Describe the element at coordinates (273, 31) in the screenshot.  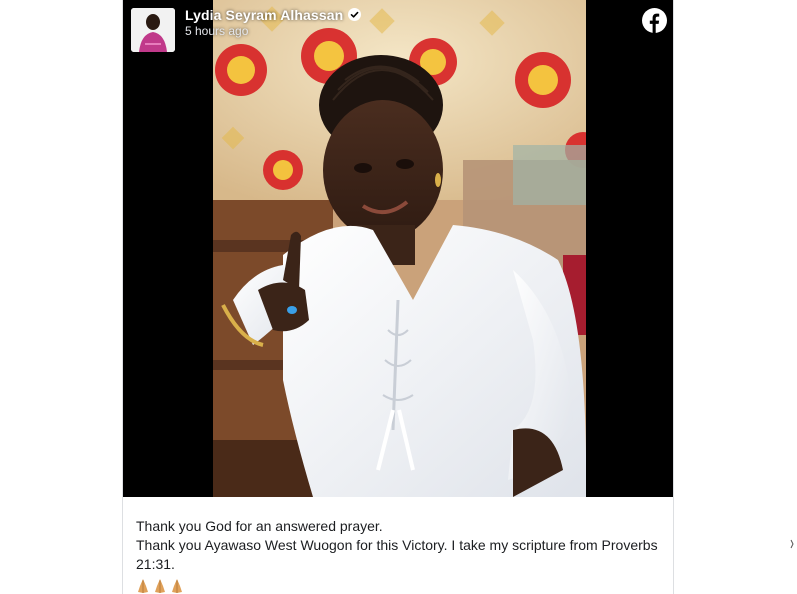
I see `post-timestamp: 5 hours ago` at that location.